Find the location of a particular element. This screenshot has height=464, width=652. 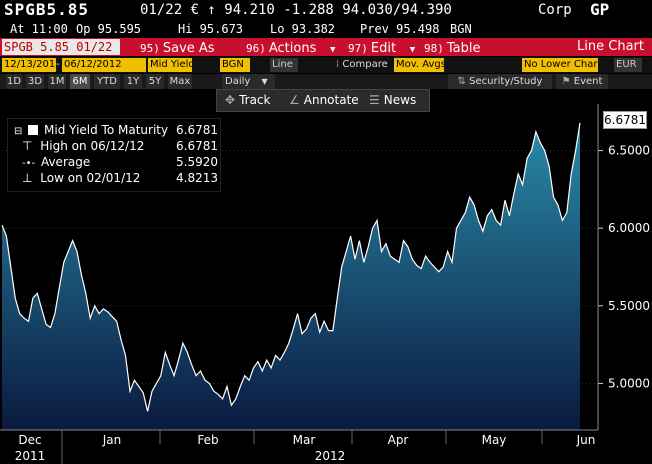

legend-swatch-icon is located at coordinates (33, 130).